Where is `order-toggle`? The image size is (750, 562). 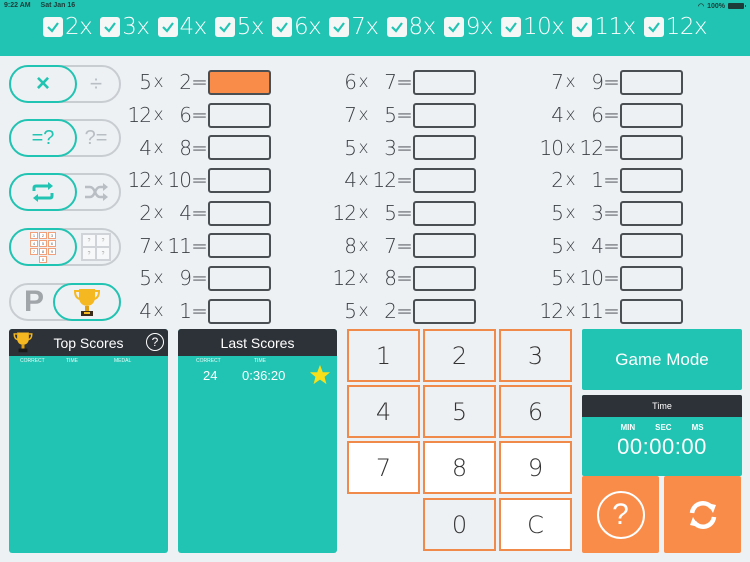 order-toggle is located at coordinates (65, 192).